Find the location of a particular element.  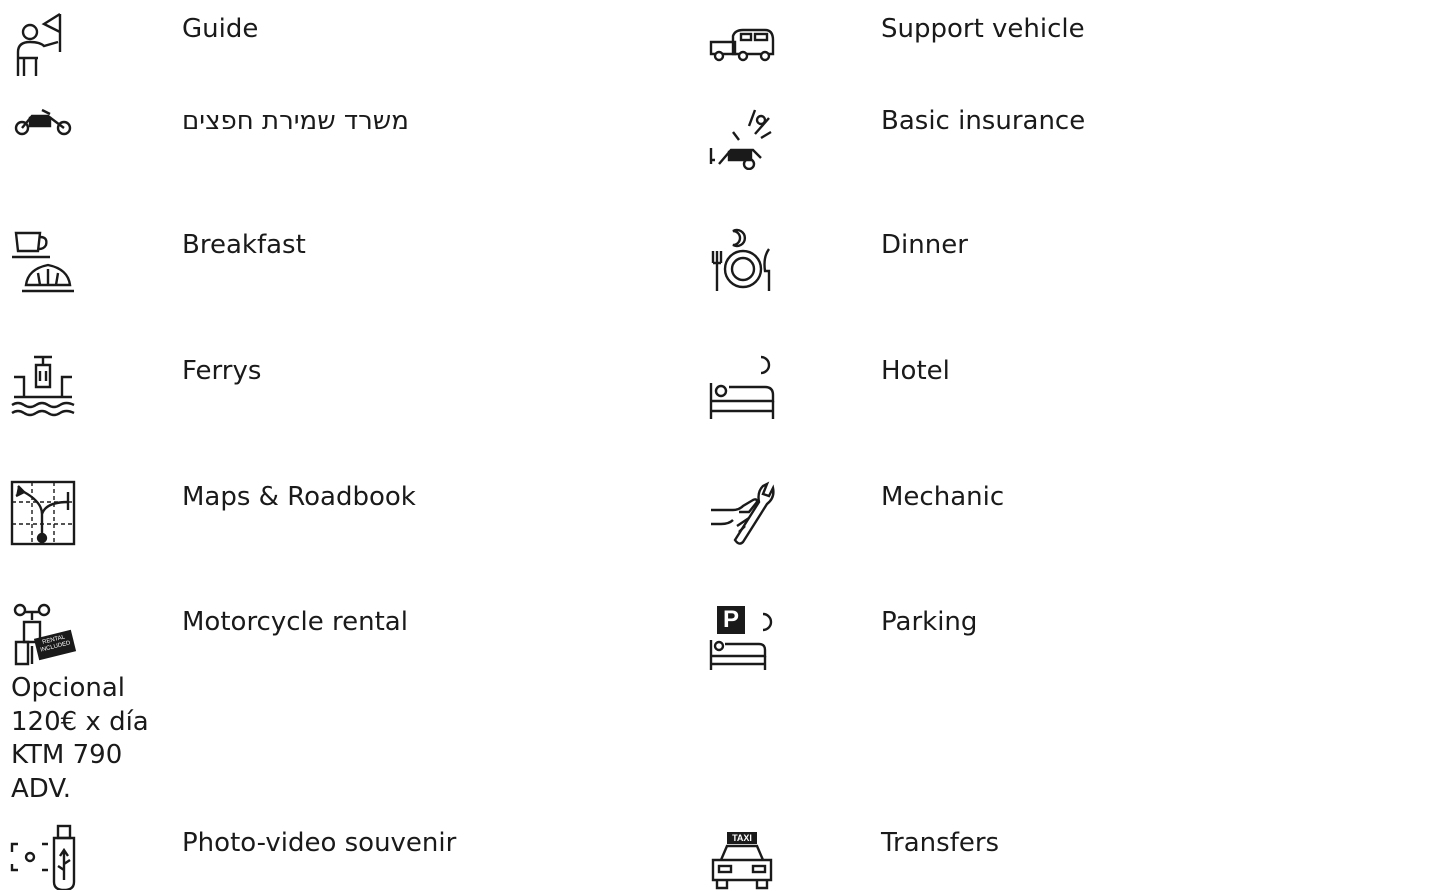

wrench-hand-icon is located at coordinates (742, 513).